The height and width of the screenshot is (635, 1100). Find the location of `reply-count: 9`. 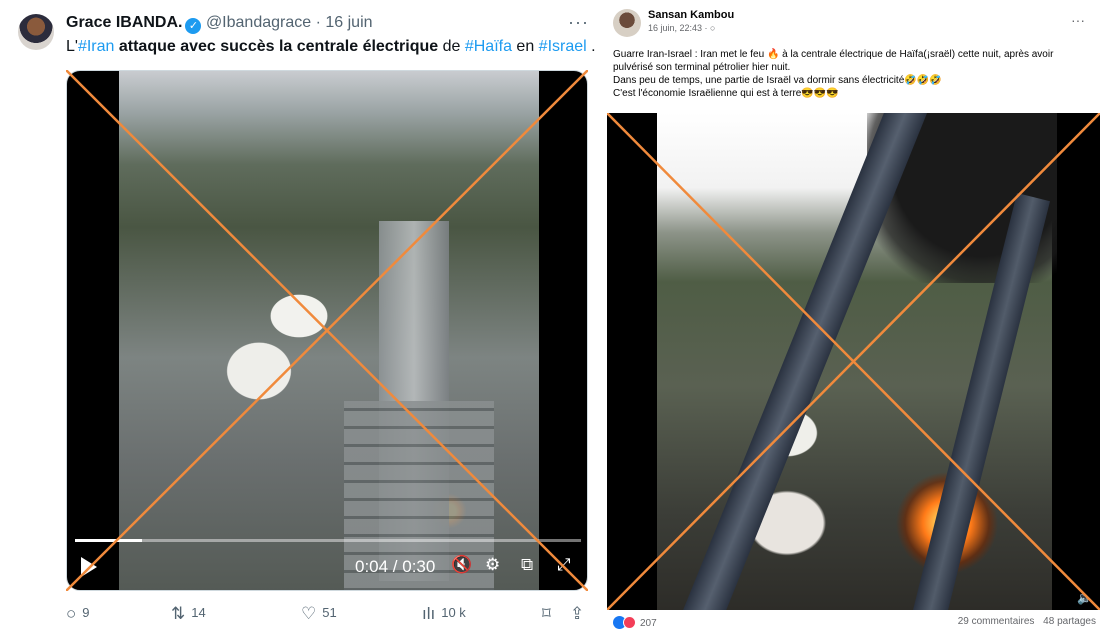

reply-count: 9 is located at coordinates (86, 612).